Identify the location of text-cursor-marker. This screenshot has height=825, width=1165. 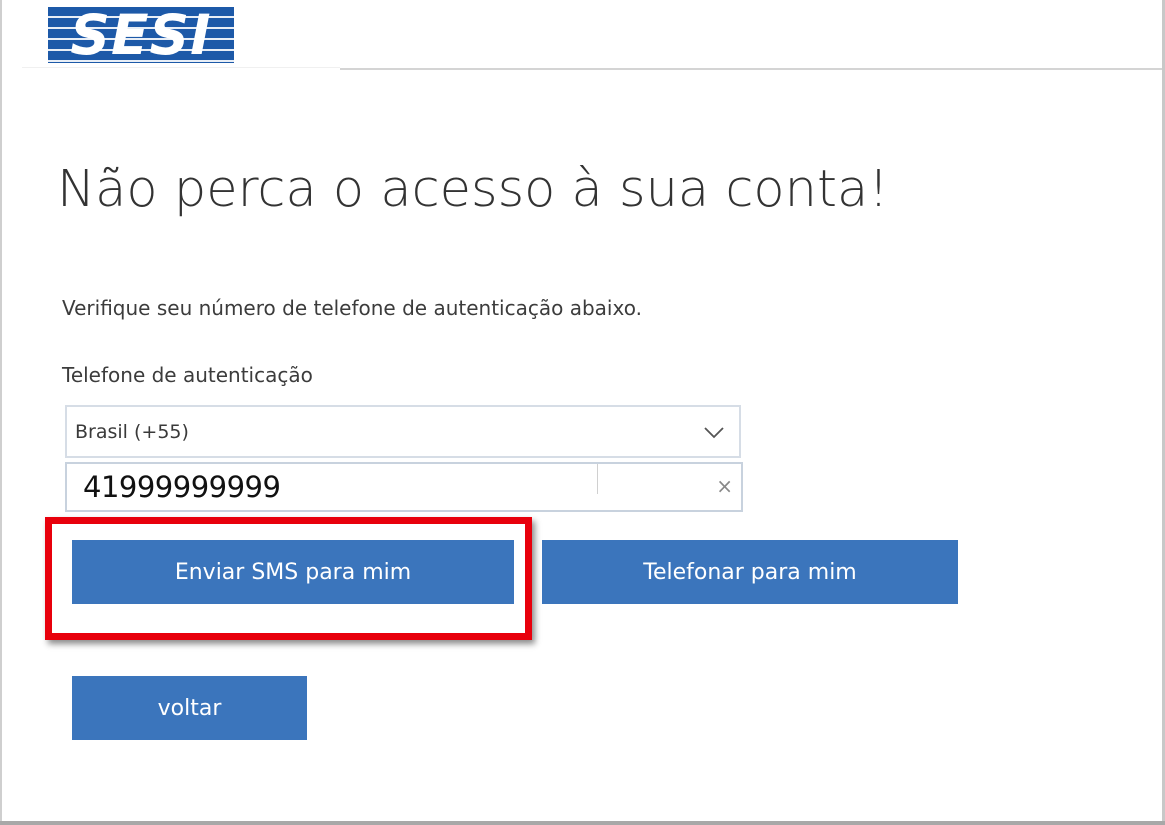
(597, 479).